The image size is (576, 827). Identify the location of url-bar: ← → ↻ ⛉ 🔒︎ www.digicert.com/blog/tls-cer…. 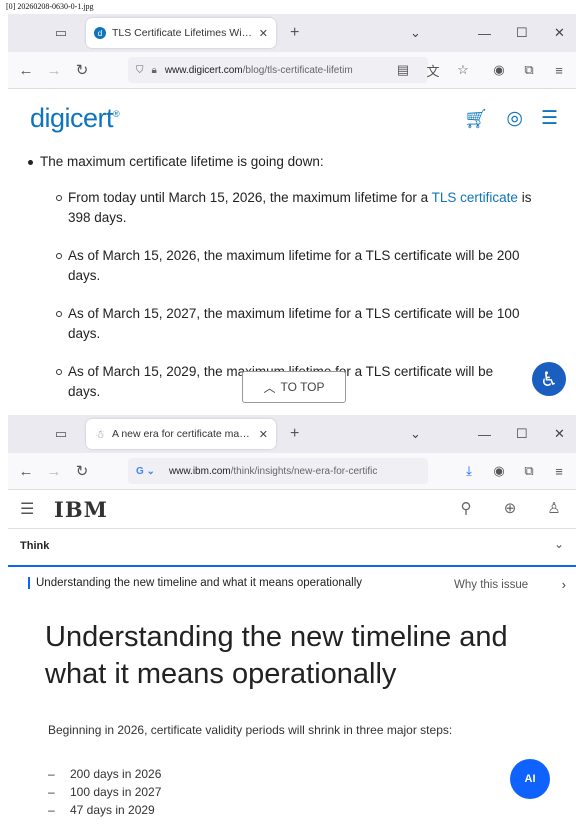
(292, 70).